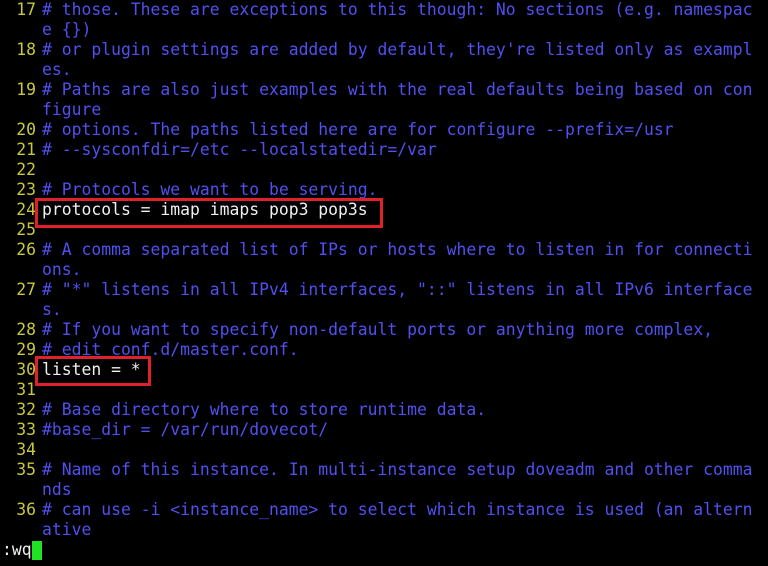  Describe the element at coordinates (26, 369) in the screenshot. I see `line-number: 30` at that location.